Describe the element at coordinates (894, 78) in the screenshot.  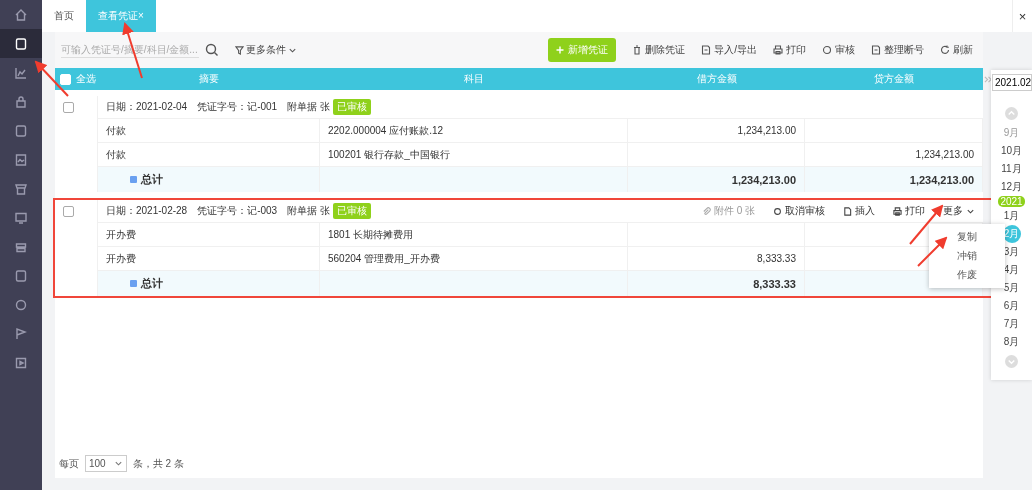
I see `column-header: 贷方金额` at that location.